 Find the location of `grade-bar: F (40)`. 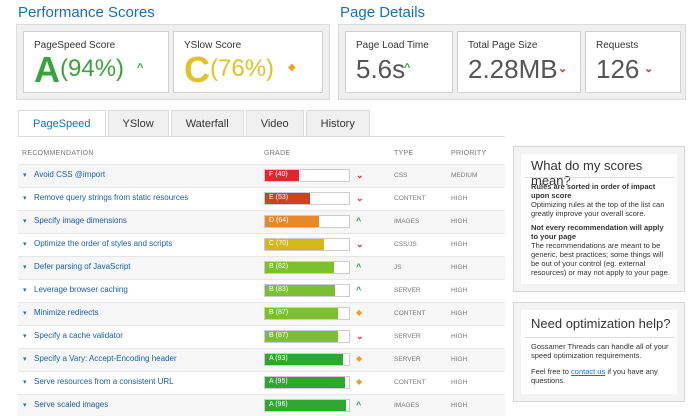

grade-bar: F (40) is located at coordinates (307, 175).